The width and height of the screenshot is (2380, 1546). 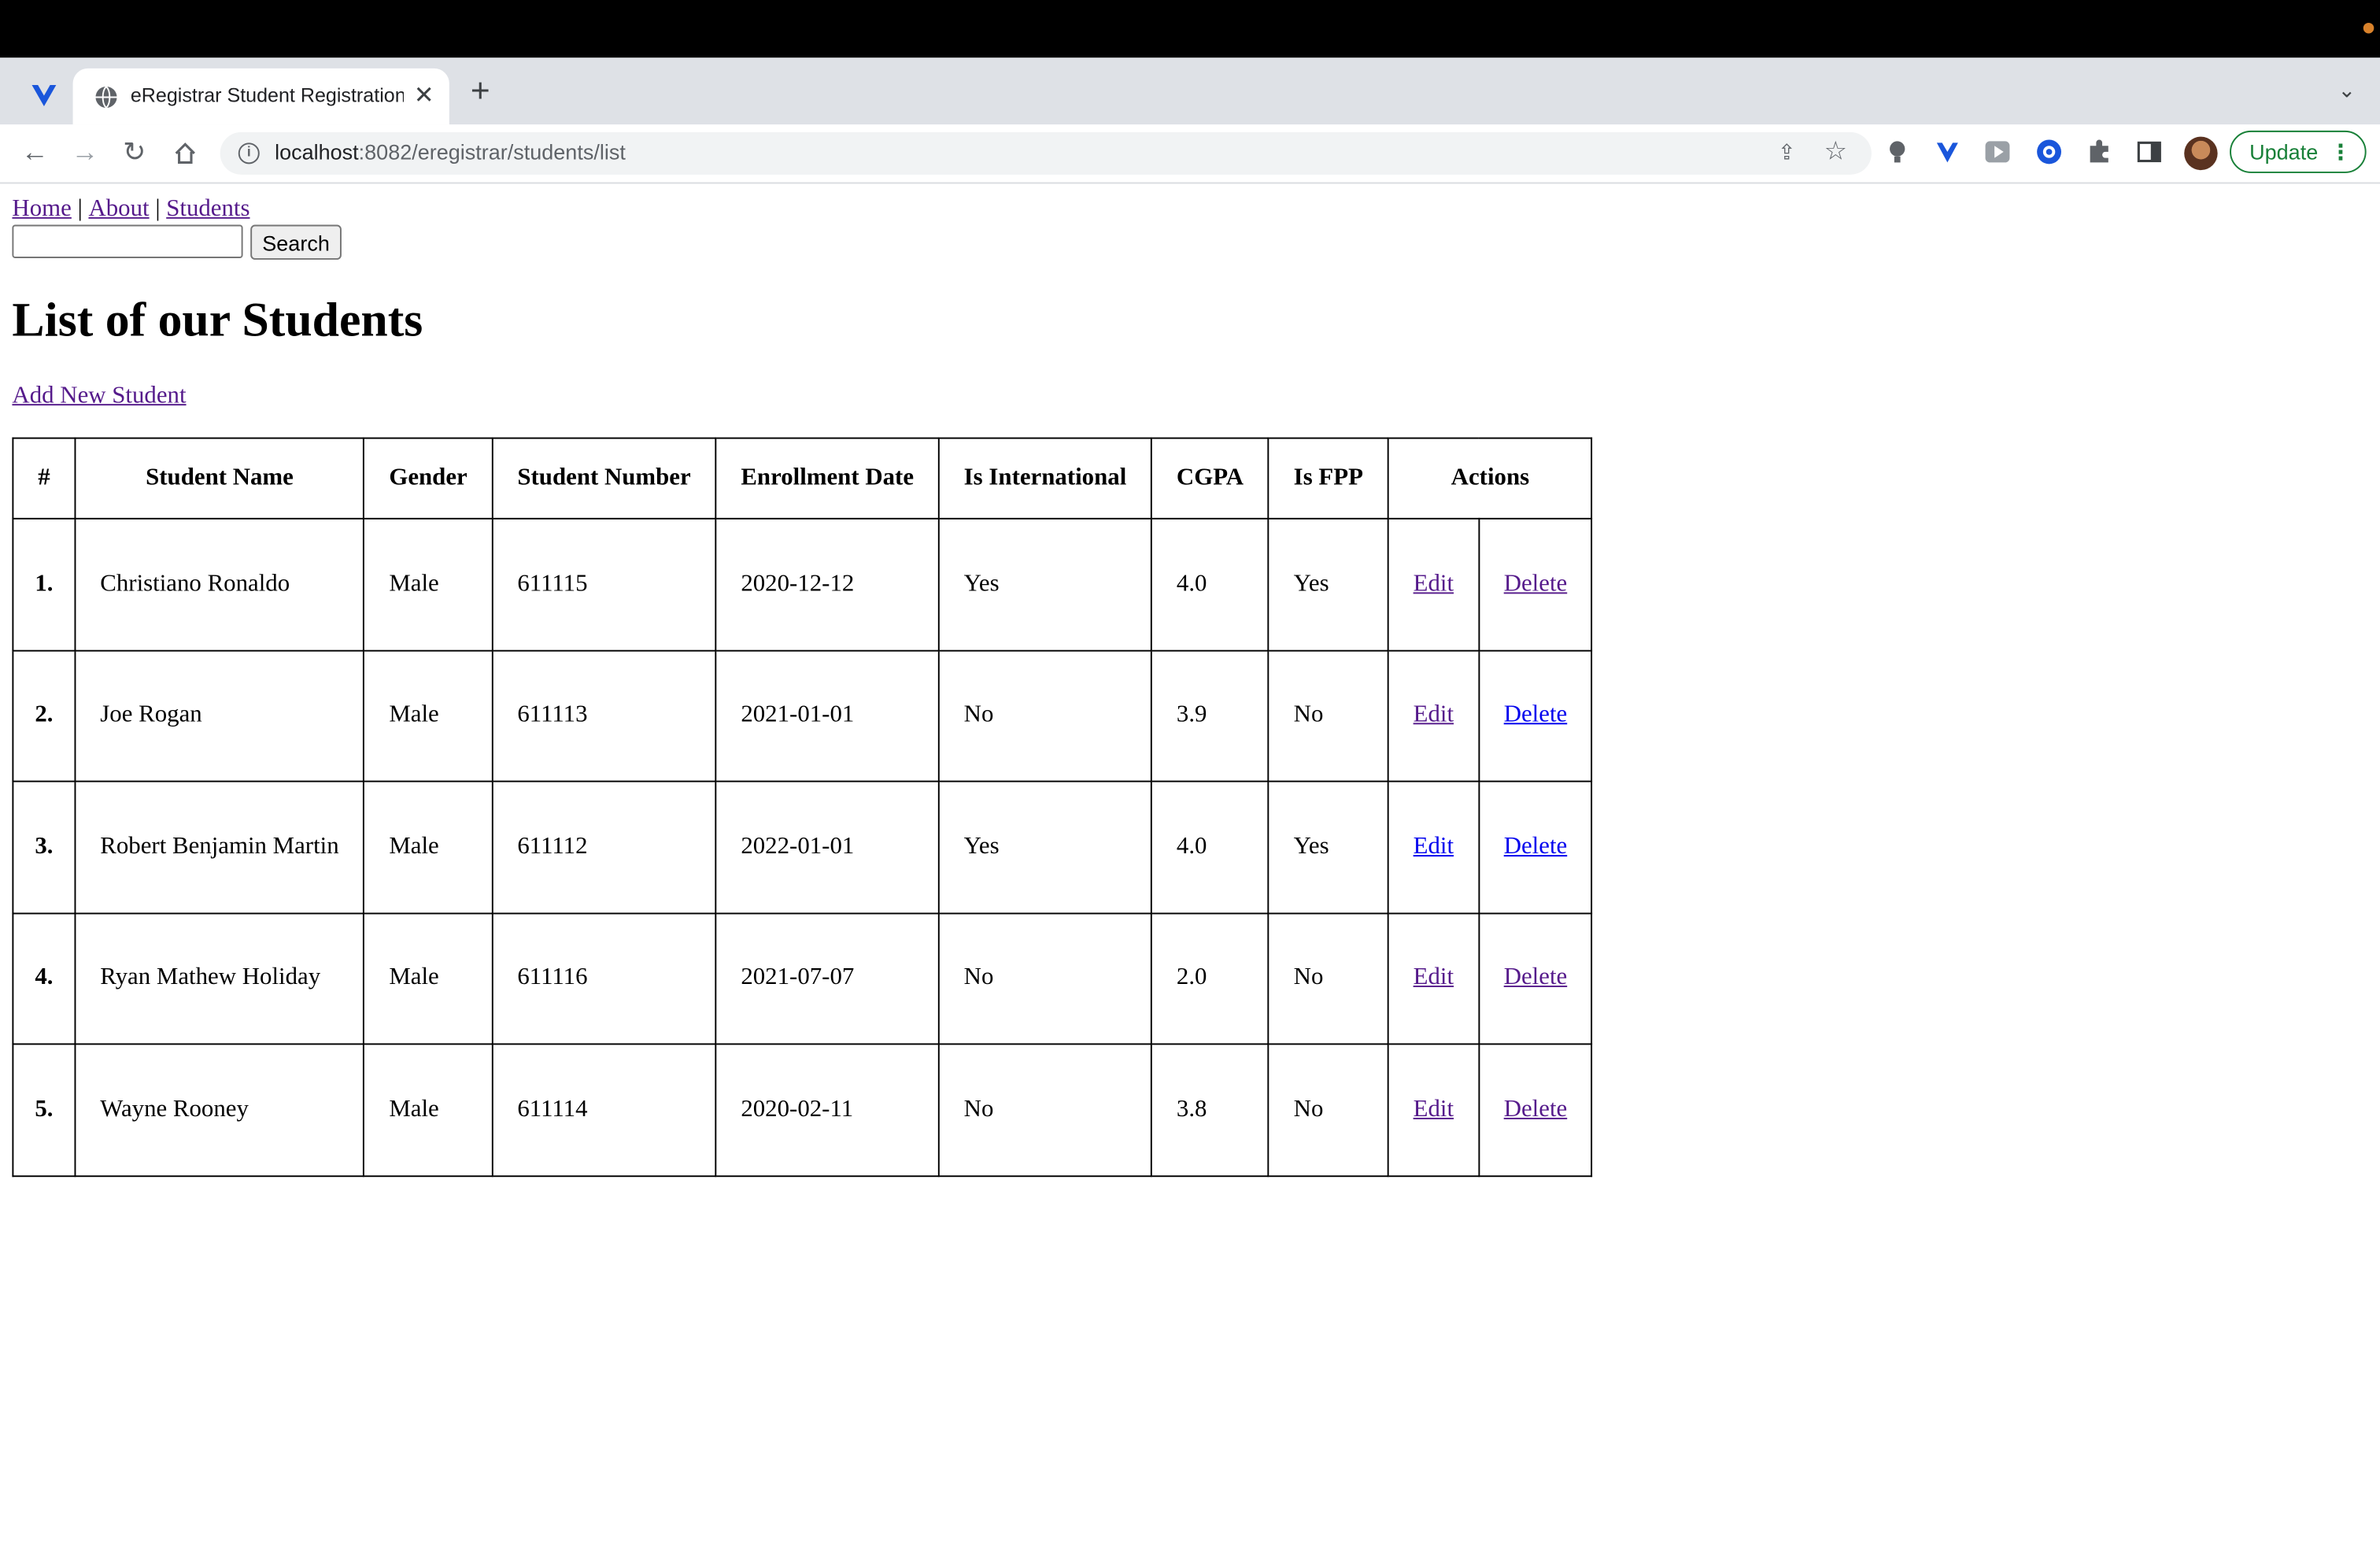 I want to click on row-number: 5., so click(x=44, y=1110).